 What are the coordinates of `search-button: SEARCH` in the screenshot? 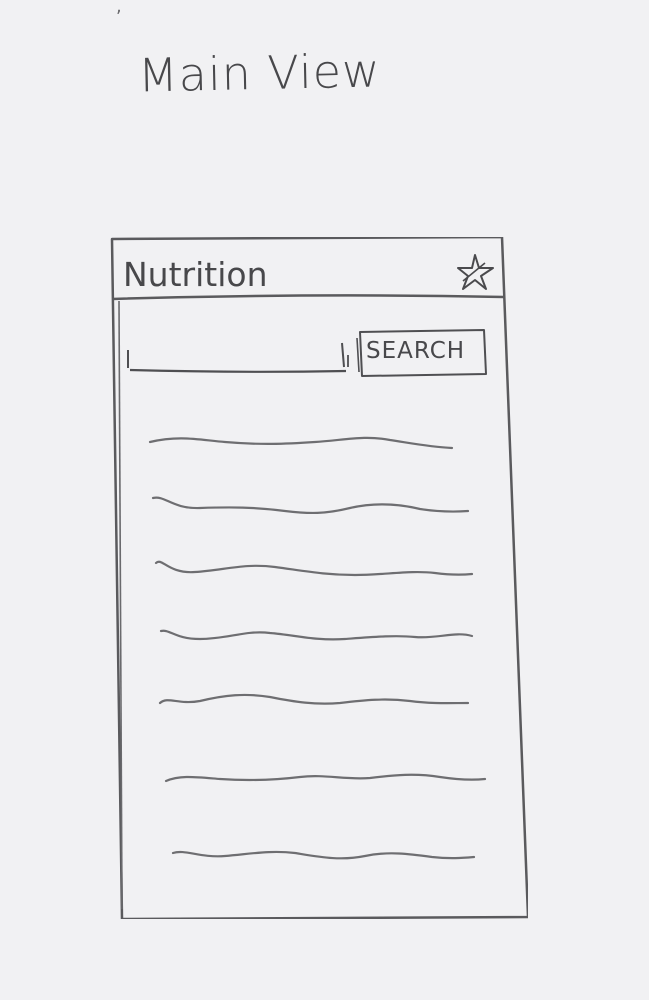 It's located at (421, 353).